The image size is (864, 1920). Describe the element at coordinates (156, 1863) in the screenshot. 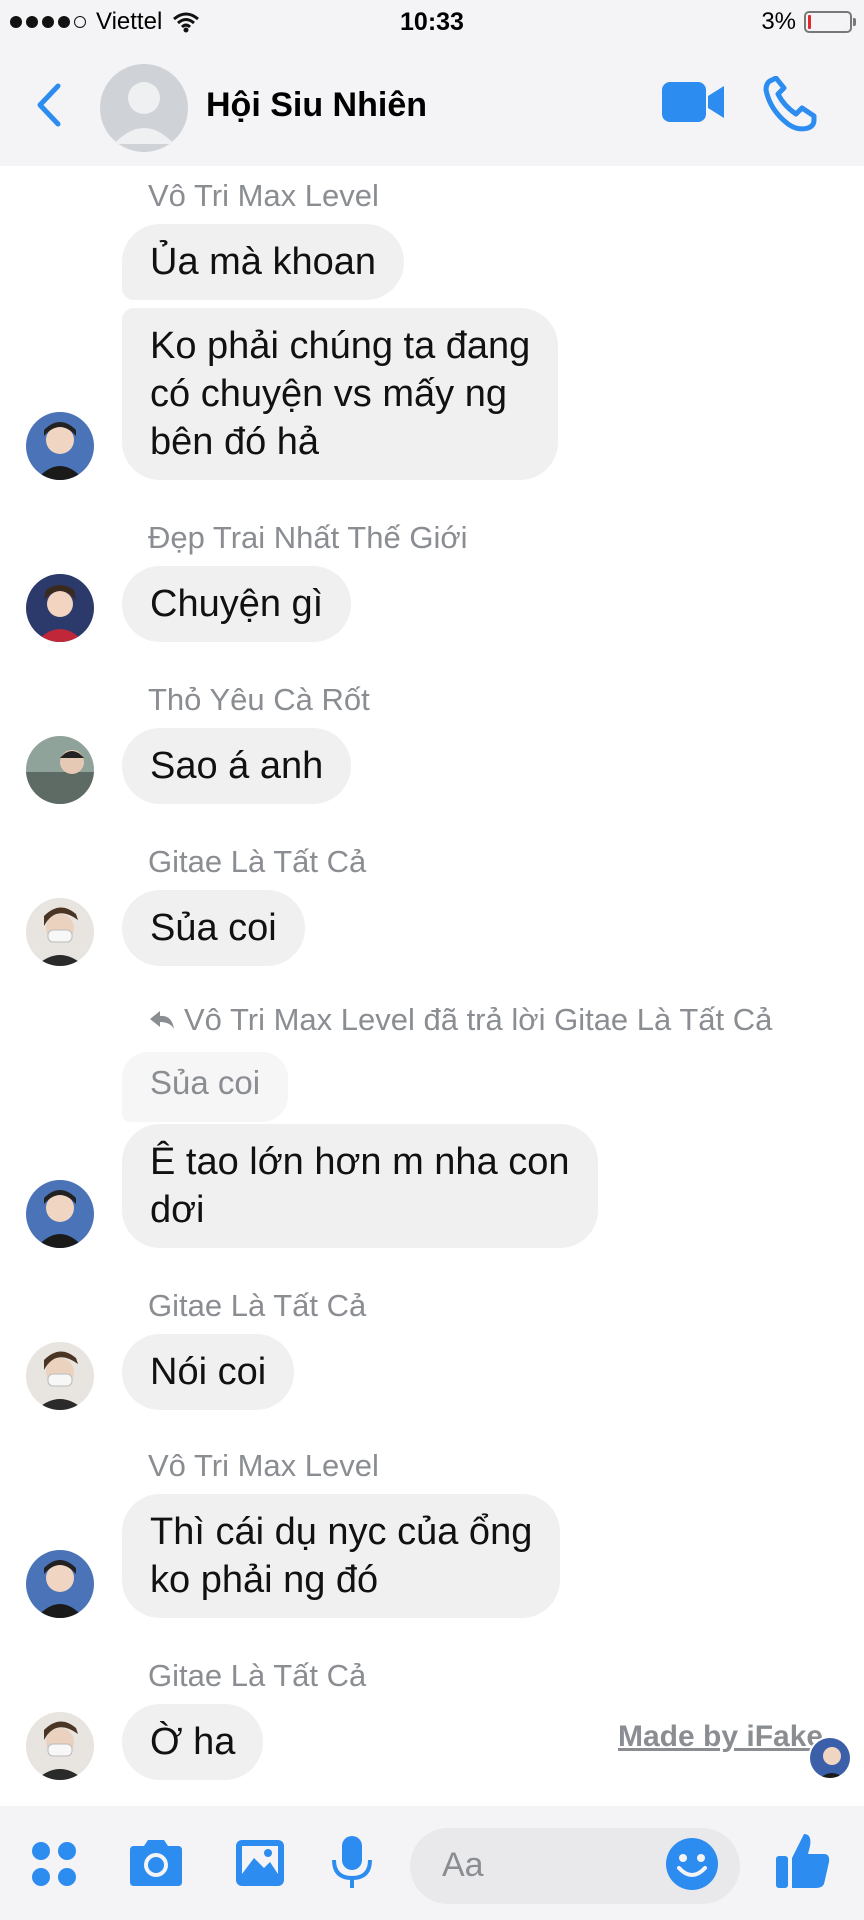

I see `camera-icon` at that location.